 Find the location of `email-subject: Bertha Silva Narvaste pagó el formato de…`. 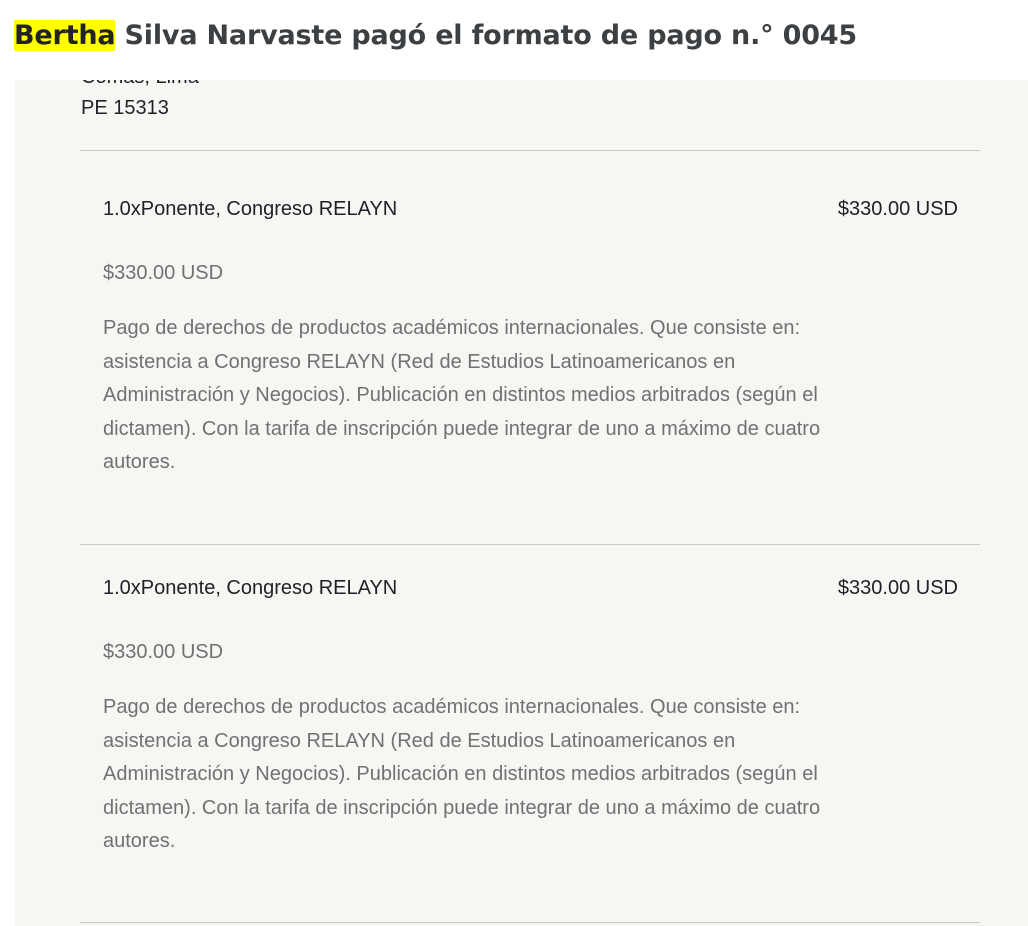

email-subject: Bertha Silva Narvaste pagó el formato de… is located at coordinates (435, 35).